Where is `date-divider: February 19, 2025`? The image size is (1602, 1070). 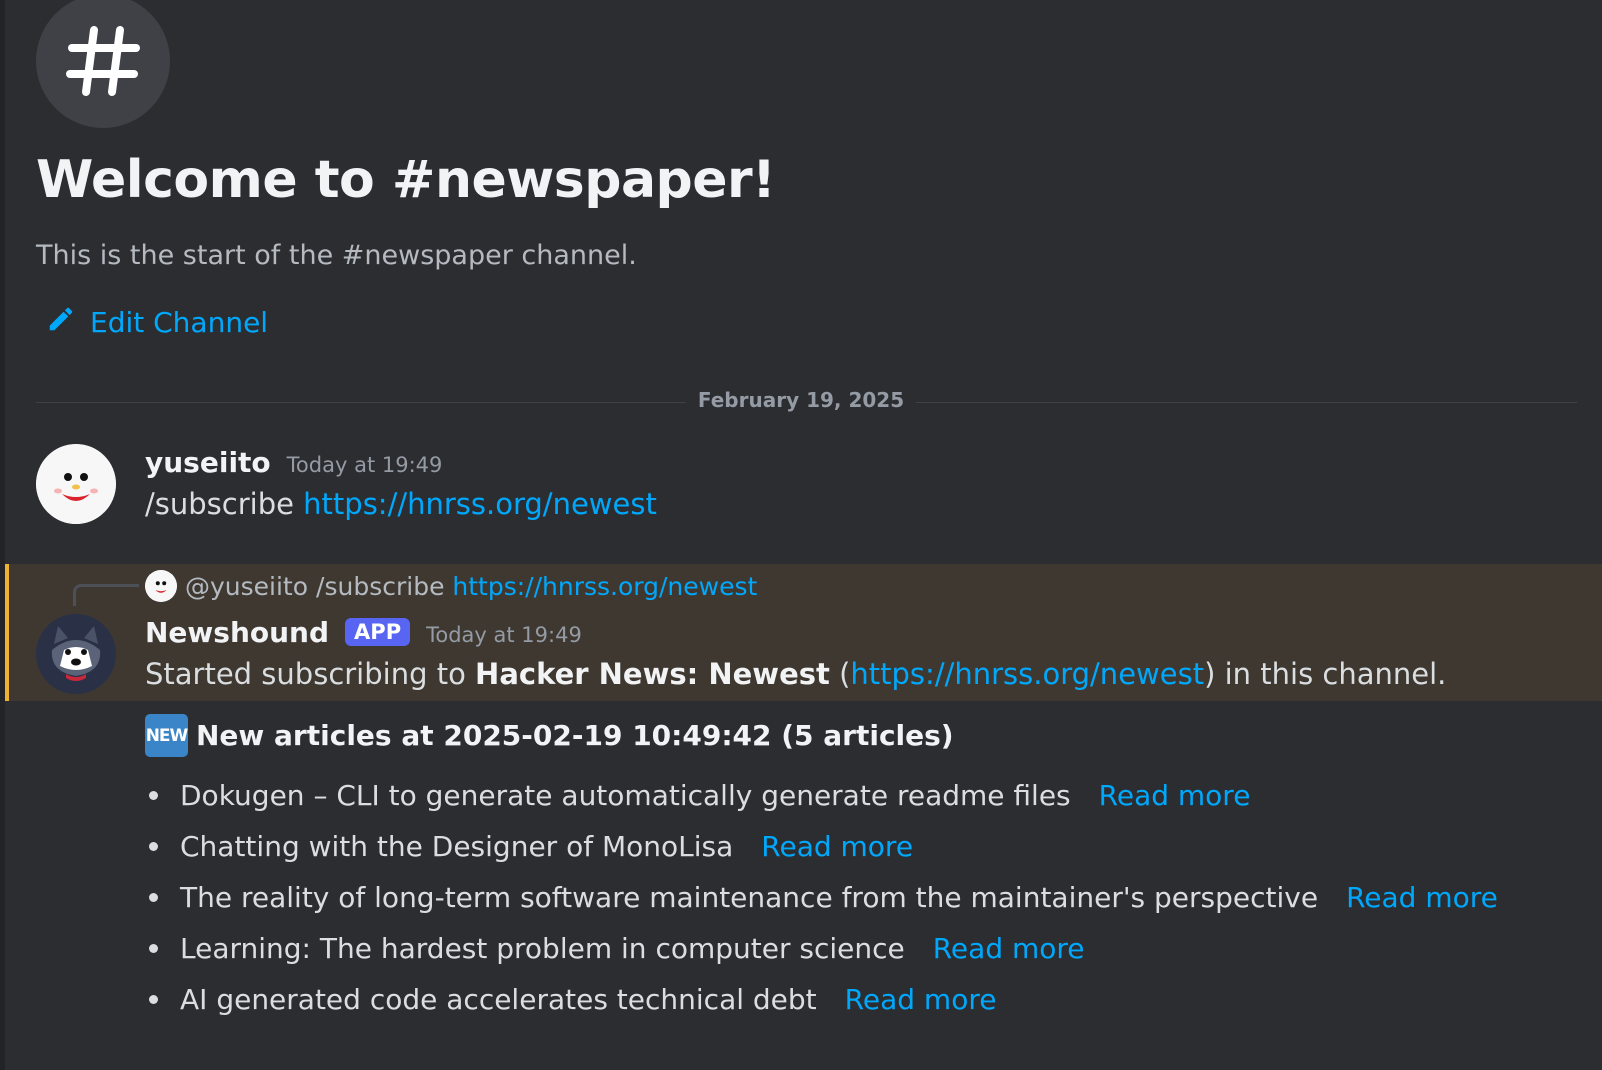
date-divider: February 19, 2025 is located at coordinates (801, 400).